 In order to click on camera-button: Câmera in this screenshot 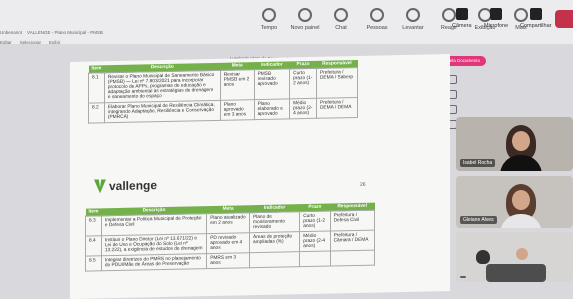, I will do `click(462, 18)`.